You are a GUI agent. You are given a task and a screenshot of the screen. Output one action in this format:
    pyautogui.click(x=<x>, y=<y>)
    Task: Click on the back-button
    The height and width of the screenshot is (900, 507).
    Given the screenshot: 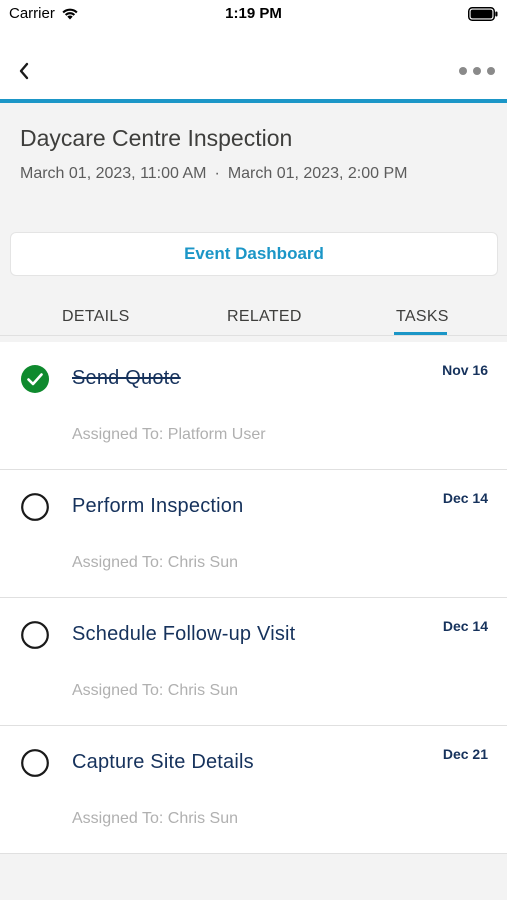 What is the action you would take?
    pyautogui.click(x=24, y=71)
    